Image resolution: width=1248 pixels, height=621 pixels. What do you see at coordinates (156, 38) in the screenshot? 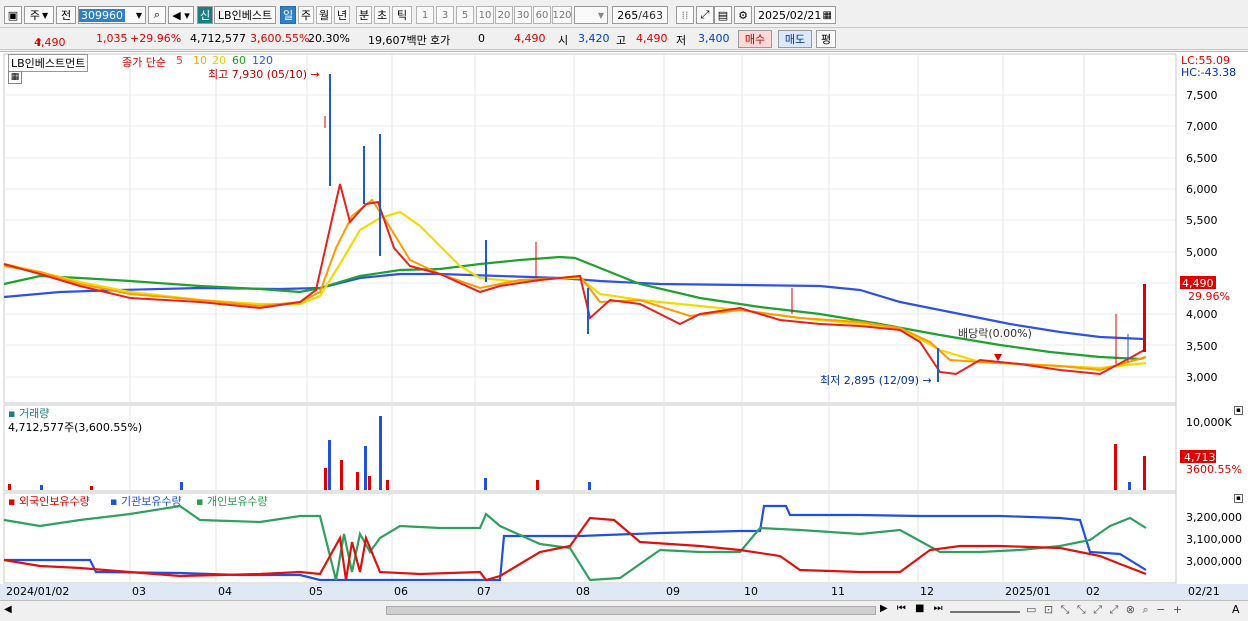
I see `change-pct: +29.96%` at bounding box center [156, 38].